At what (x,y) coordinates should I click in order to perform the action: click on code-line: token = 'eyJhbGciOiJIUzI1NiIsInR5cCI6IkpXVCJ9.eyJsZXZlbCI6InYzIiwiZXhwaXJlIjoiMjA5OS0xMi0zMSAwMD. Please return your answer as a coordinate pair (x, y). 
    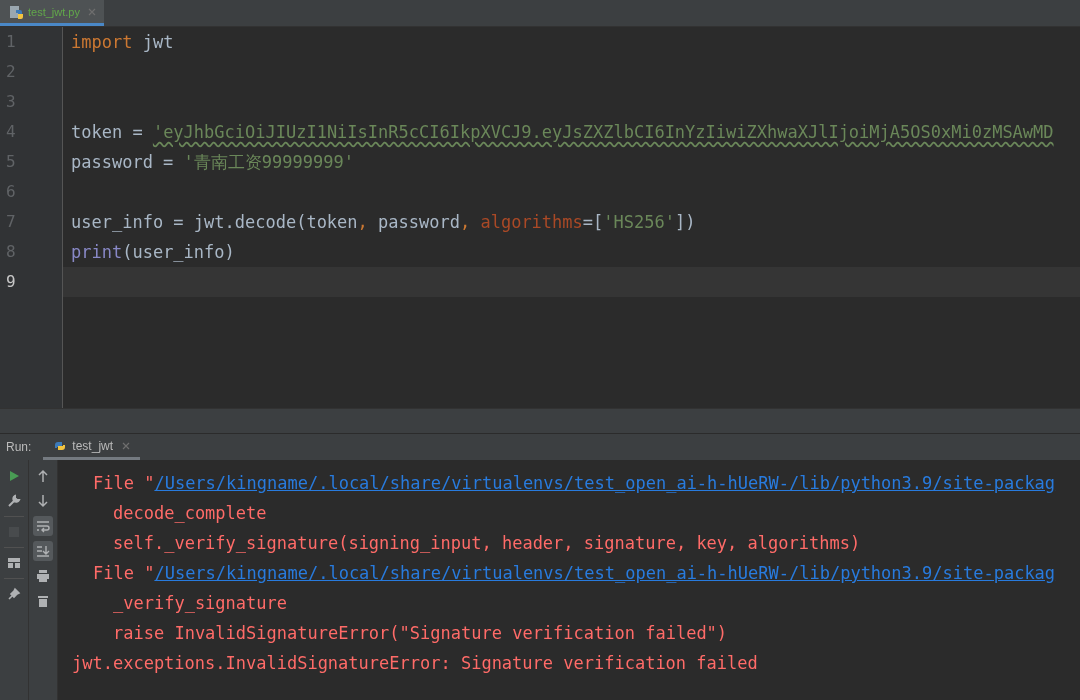
    Looking at the image, I should click on (562, 132).